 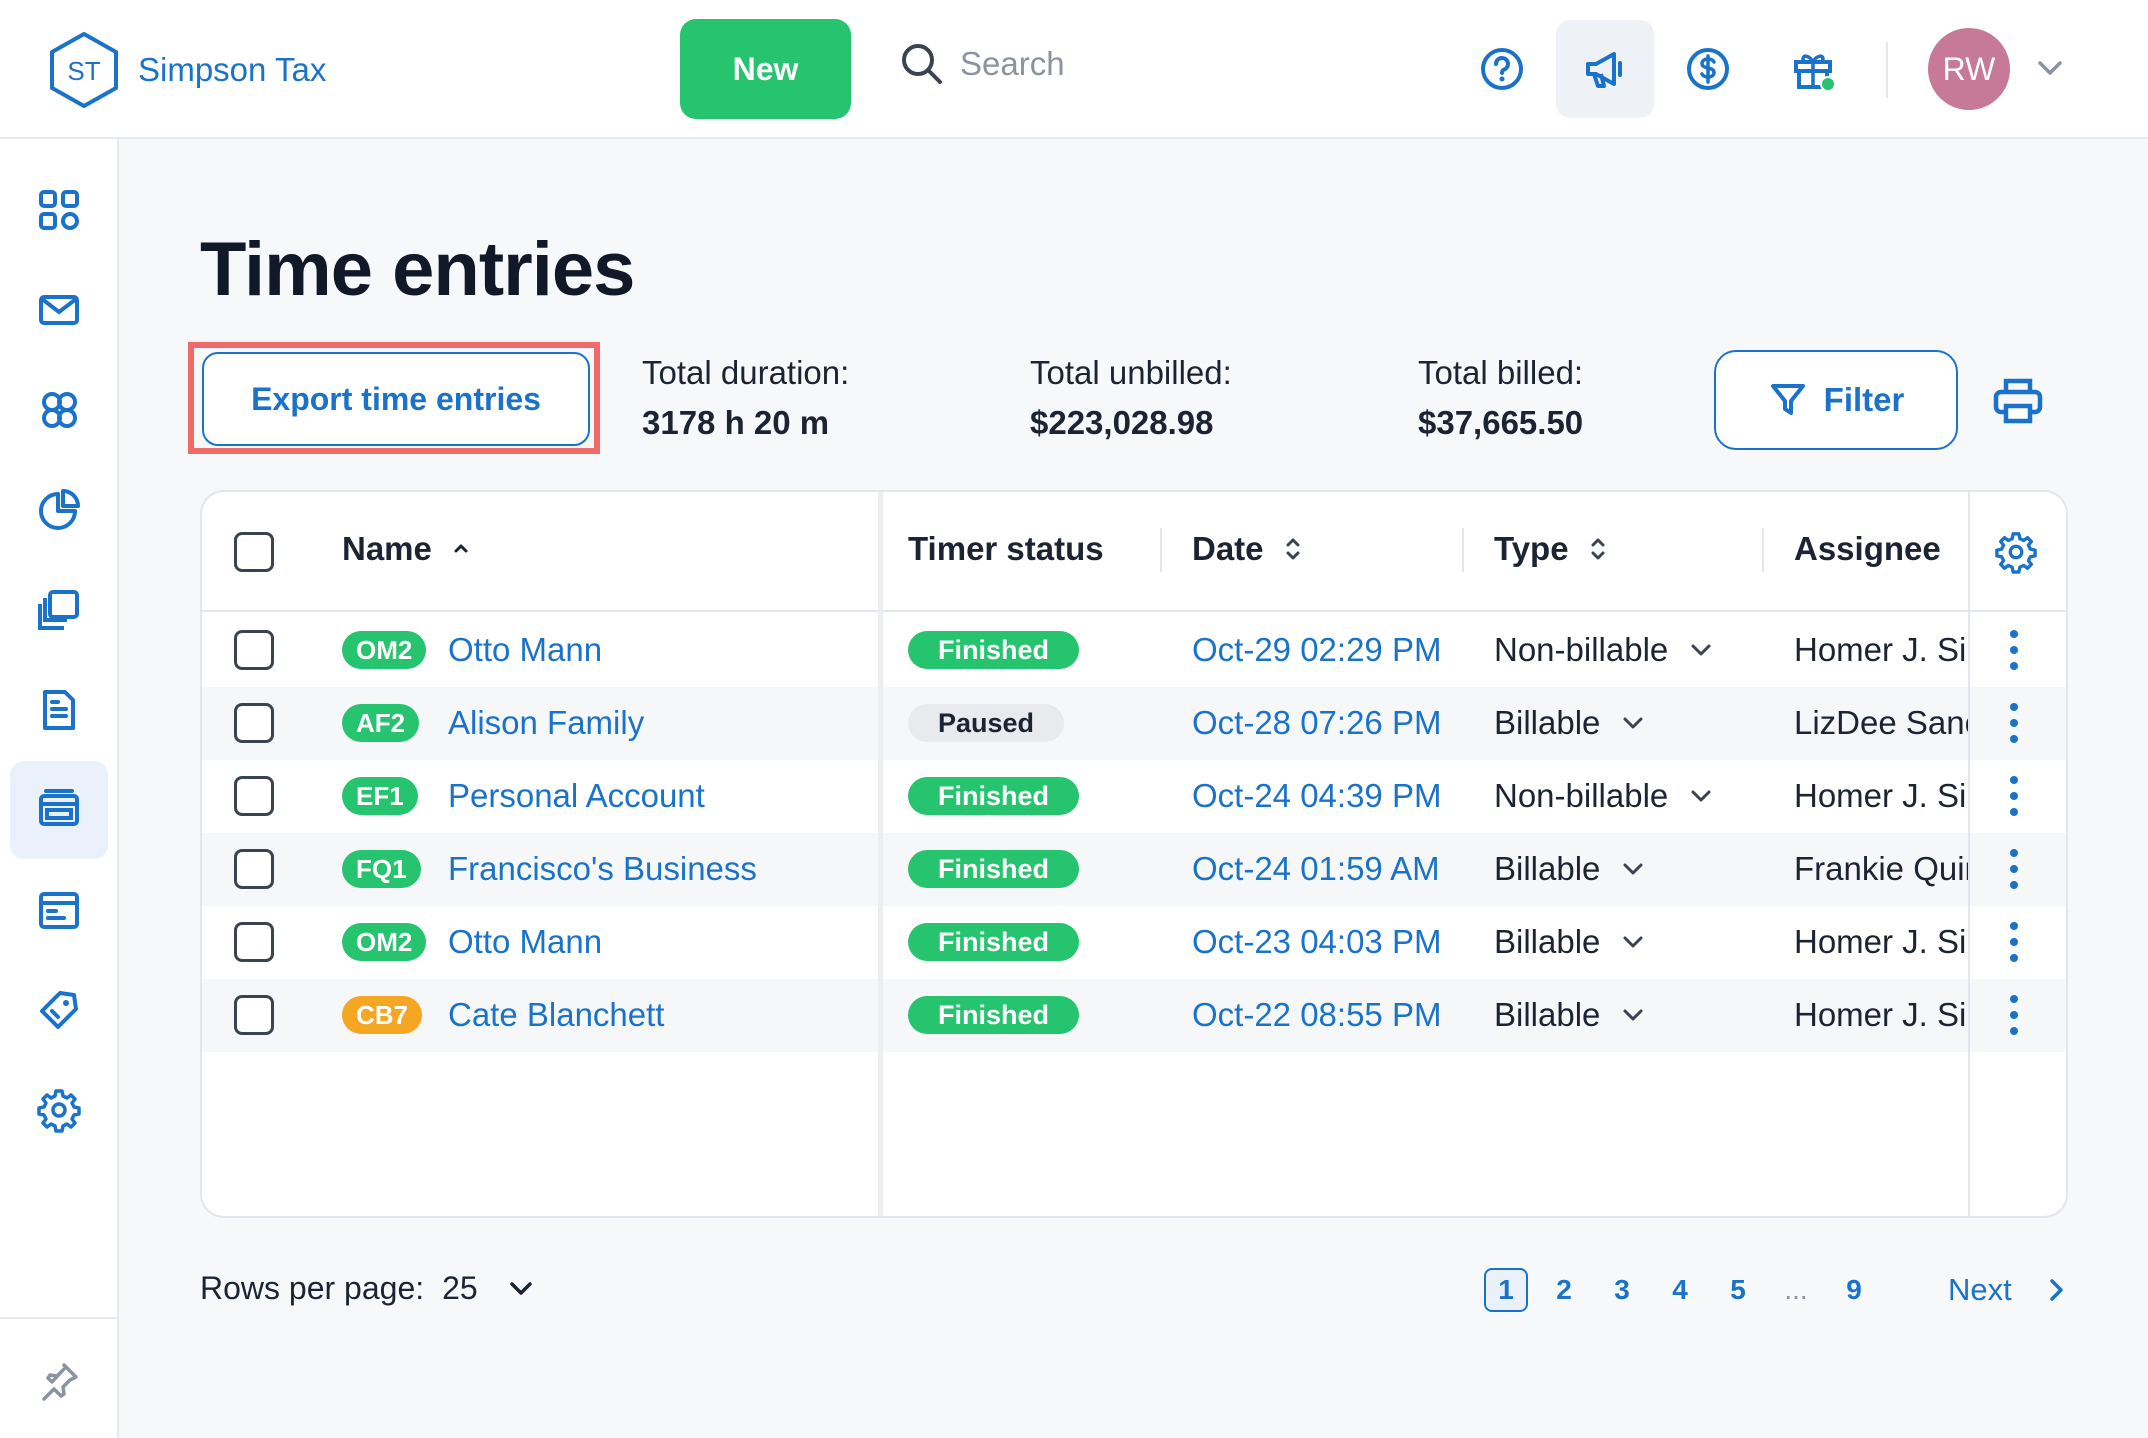 I want to click on client-name-link: Francisco's Business, so click(x=602, y=869).